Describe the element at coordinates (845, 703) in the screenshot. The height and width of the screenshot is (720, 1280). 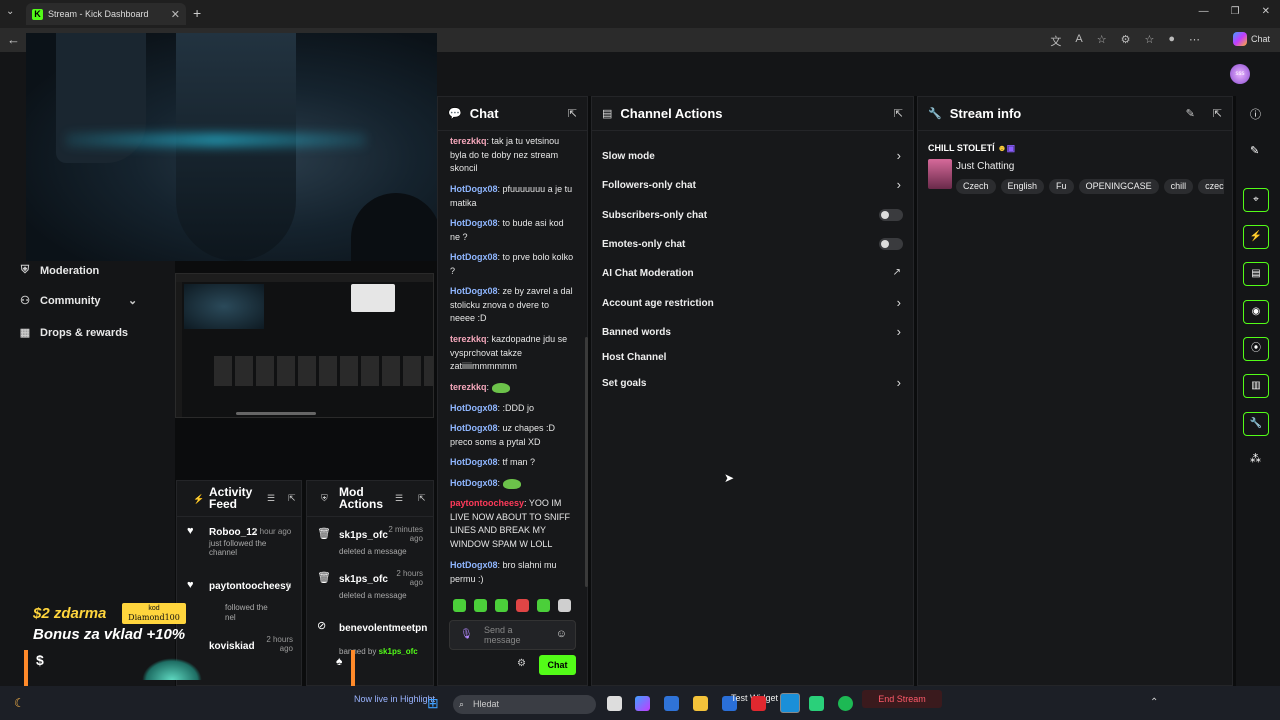
I see `spotify-icon` at that location.